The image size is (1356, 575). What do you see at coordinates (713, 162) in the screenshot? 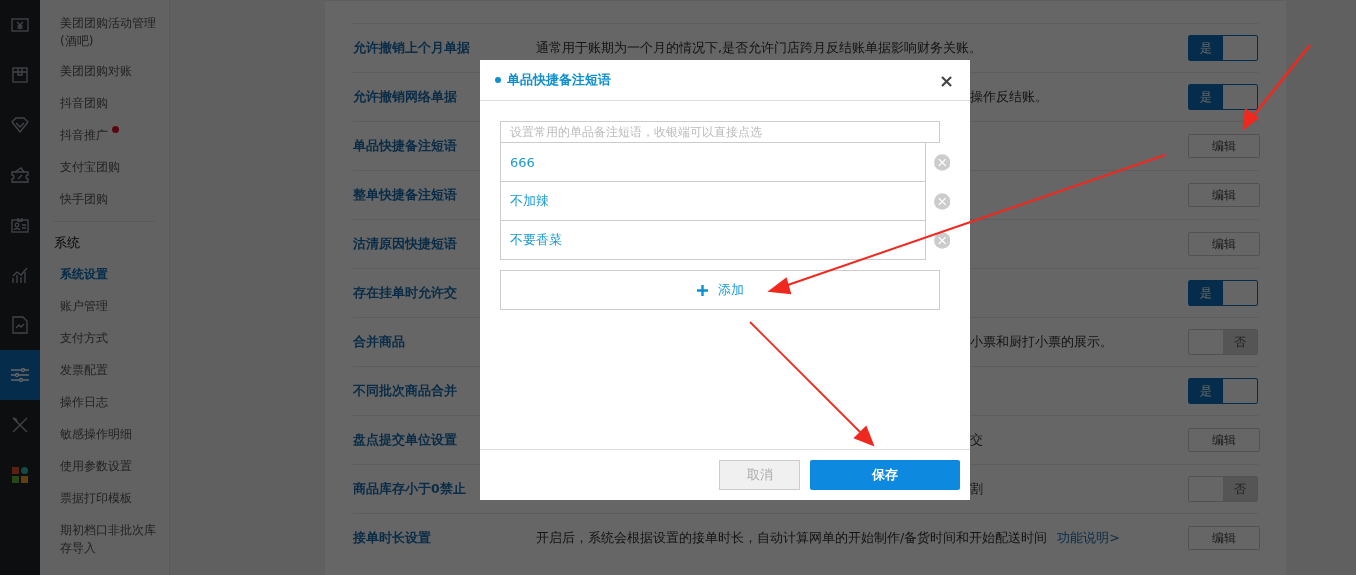
I see `phrase-field: 666` at bounding box center [713, 162].